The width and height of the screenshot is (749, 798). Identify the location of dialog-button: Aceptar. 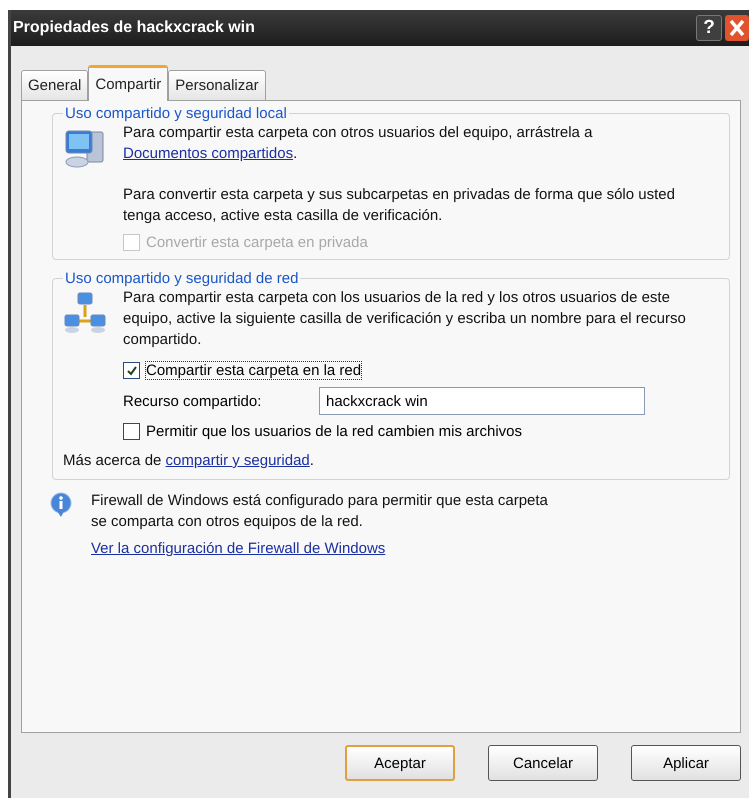
(400, 763).